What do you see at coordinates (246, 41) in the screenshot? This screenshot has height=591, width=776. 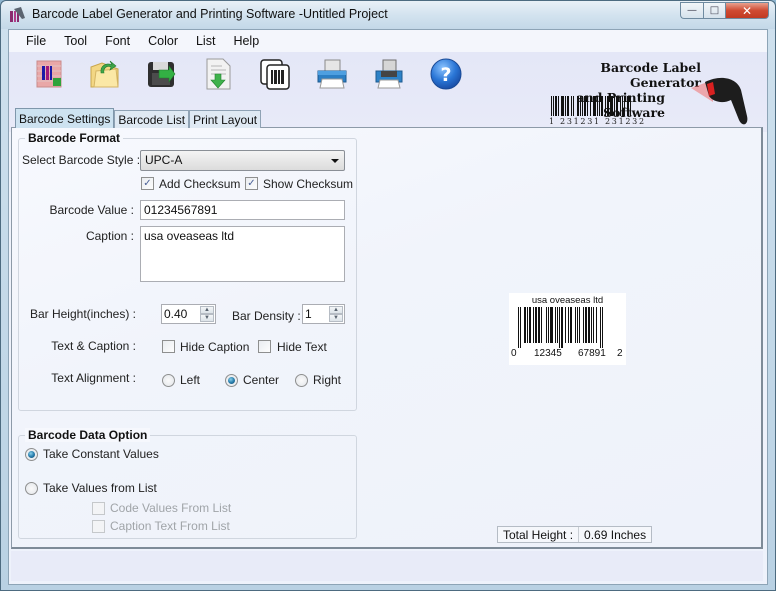 I see `menu-help: Help` at bounding box center [246, 41].